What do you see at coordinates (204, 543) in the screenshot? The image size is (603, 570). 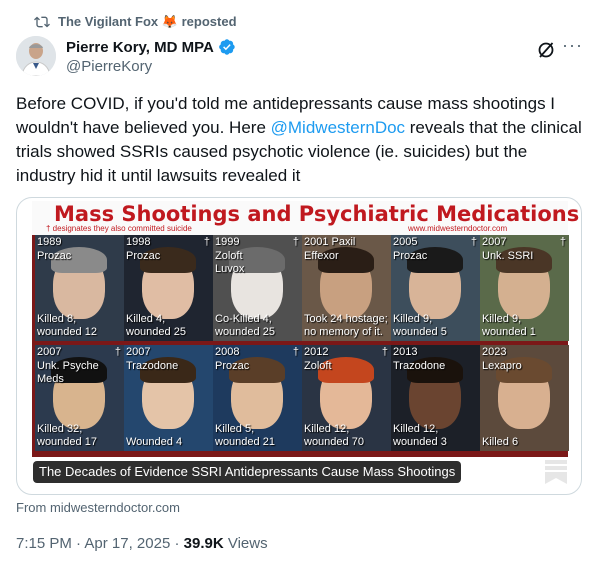 I see `views-count: 39.9K` at bounding box center [204, 543].